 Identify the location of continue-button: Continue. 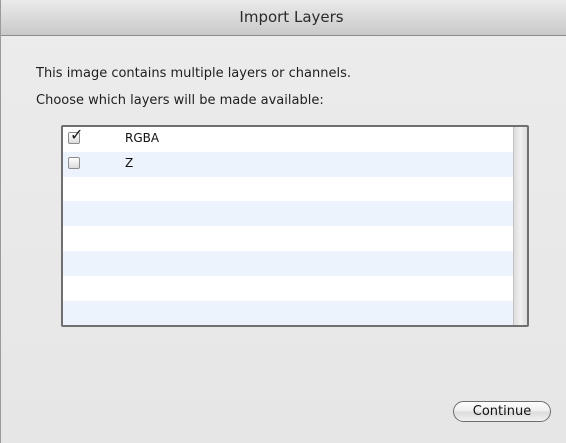
(502, 411).